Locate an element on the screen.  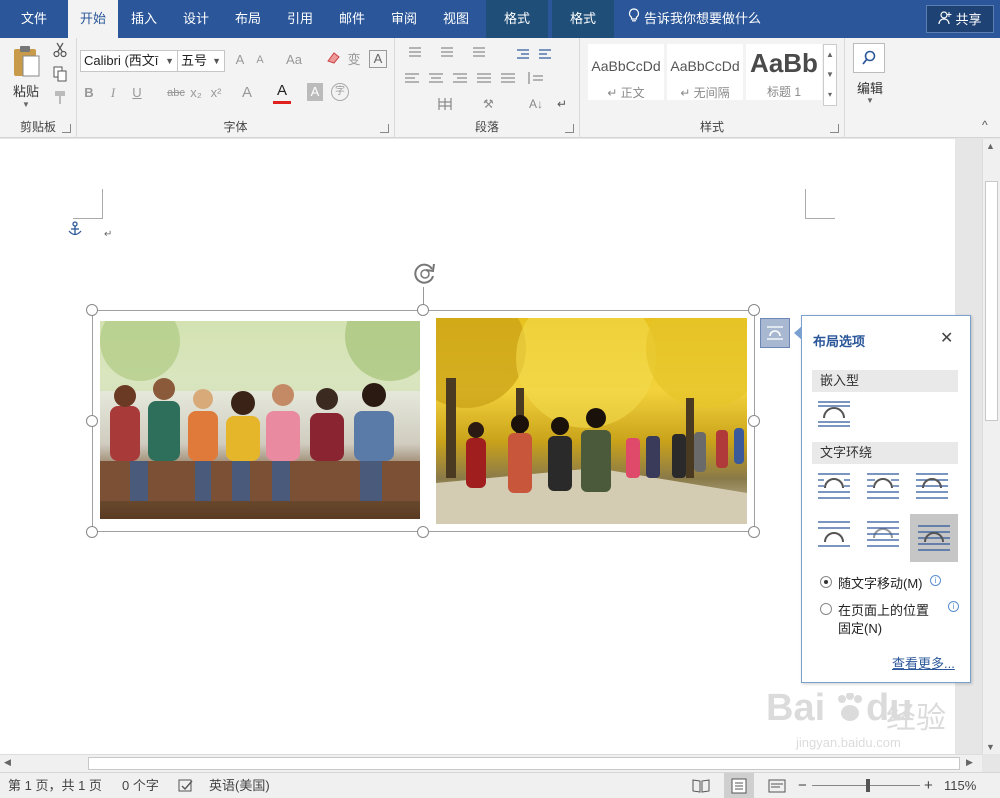
styles-scroll: ▲ ▼ ▾ is located at coordinates (830, 75).